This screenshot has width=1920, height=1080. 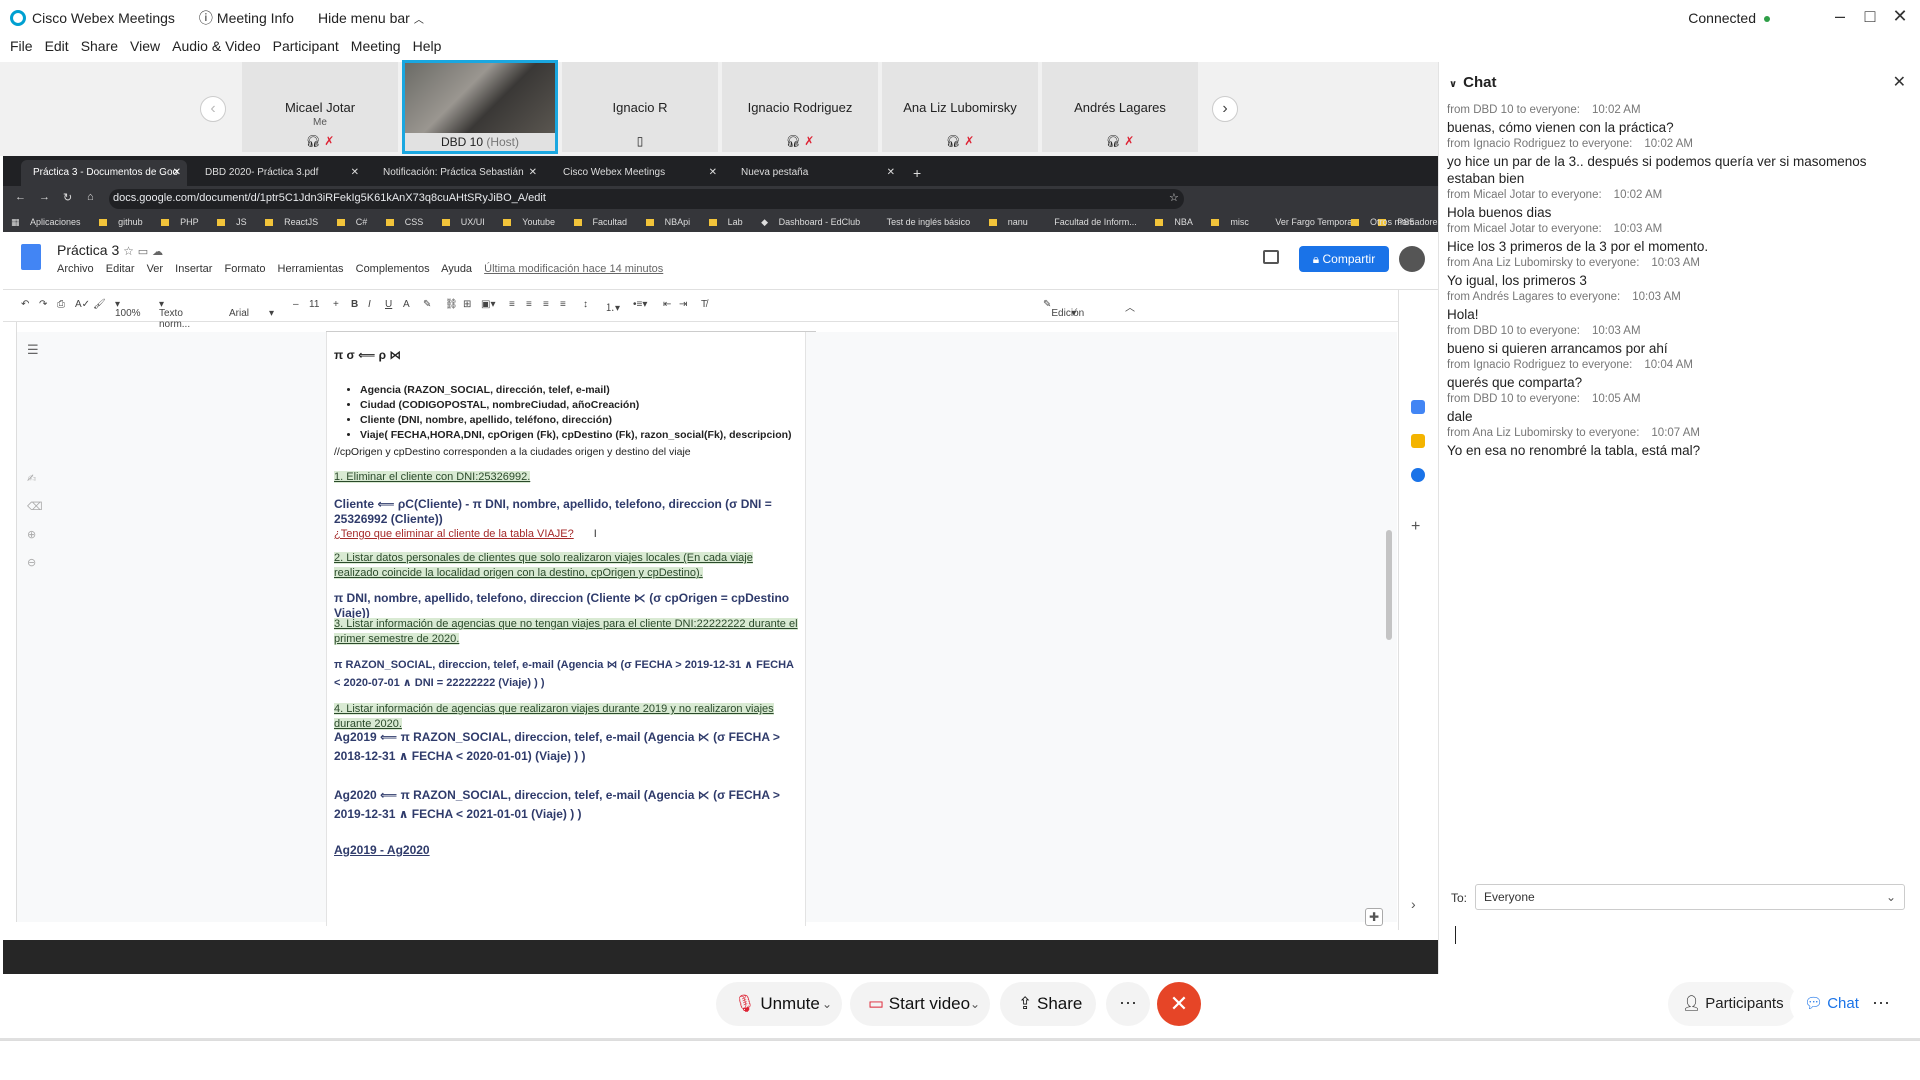 I want to click on forward-icon: →, so click(x=44, y=197).